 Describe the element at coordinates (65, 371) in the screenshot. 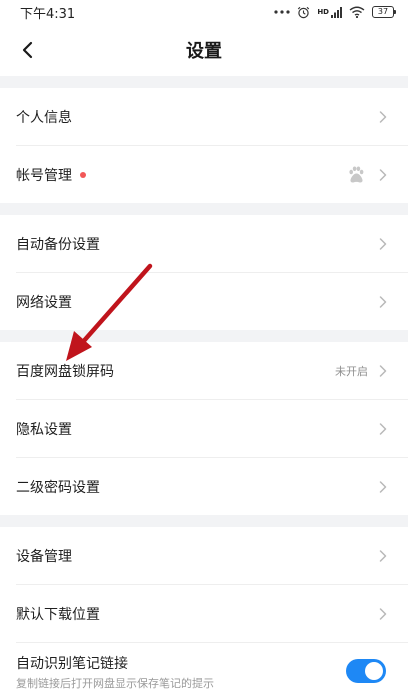

I see `row-label: 百度网盘锁屏码` at that location.